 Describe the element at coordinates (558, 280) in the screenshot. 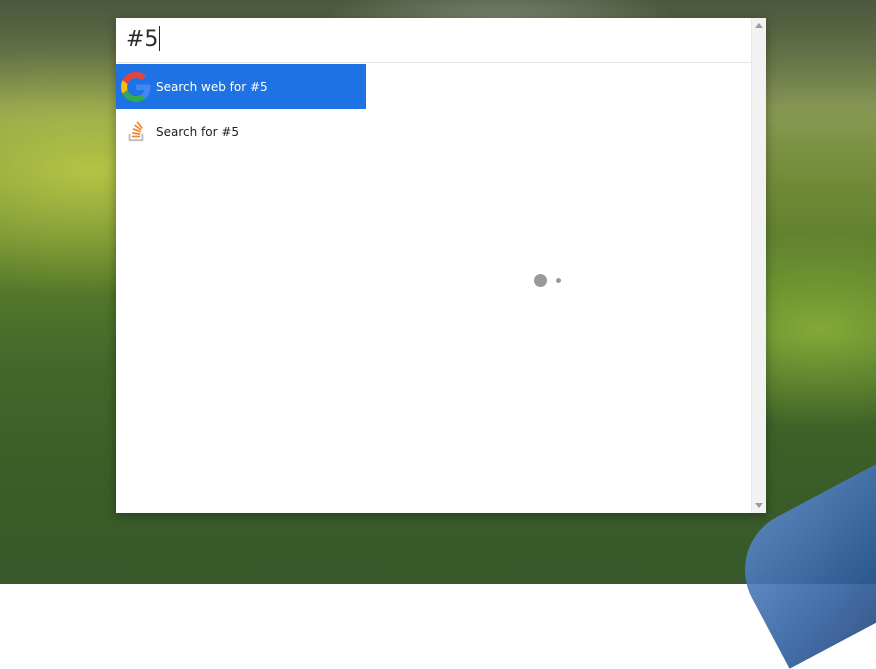

I see `spinner-dot-small` at that location.